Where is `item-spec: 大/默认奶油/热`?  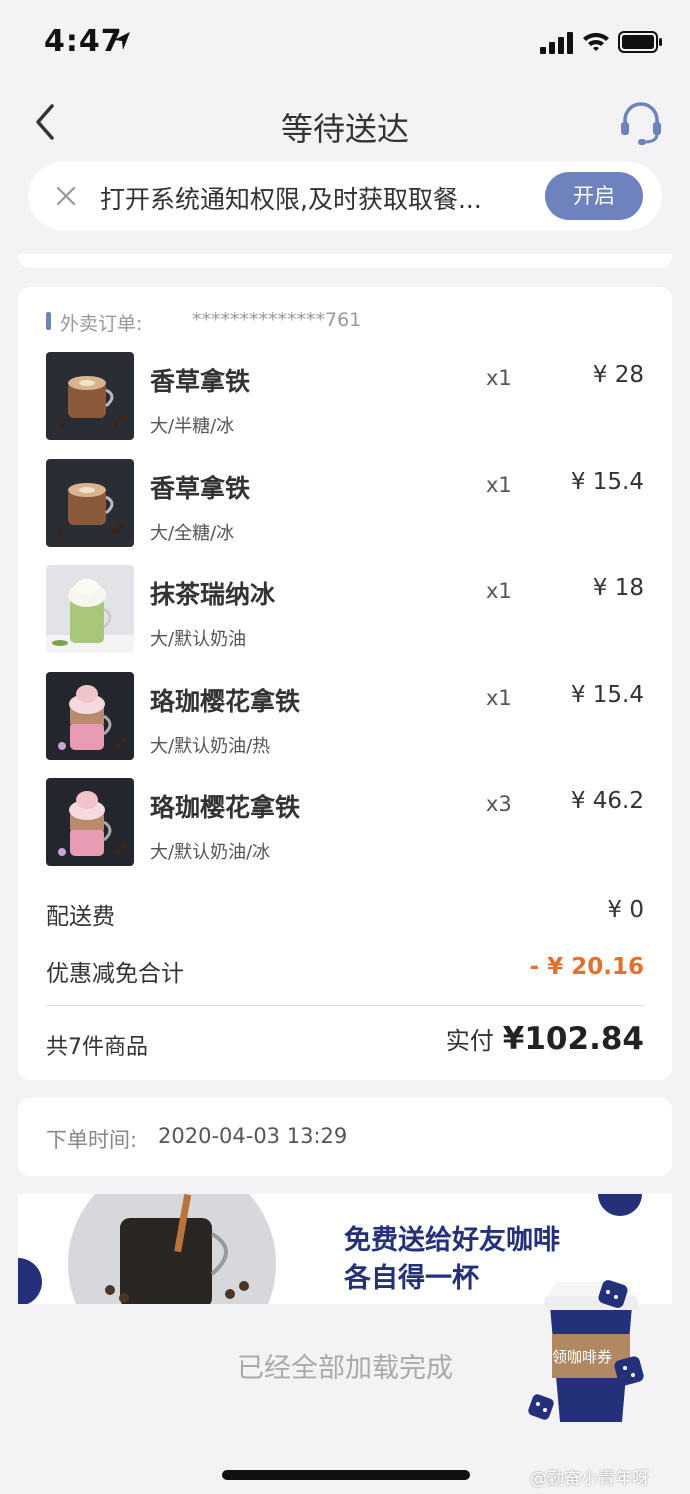
item-spec: 大/默认奶油/热 is located at coordinates (210, 746).